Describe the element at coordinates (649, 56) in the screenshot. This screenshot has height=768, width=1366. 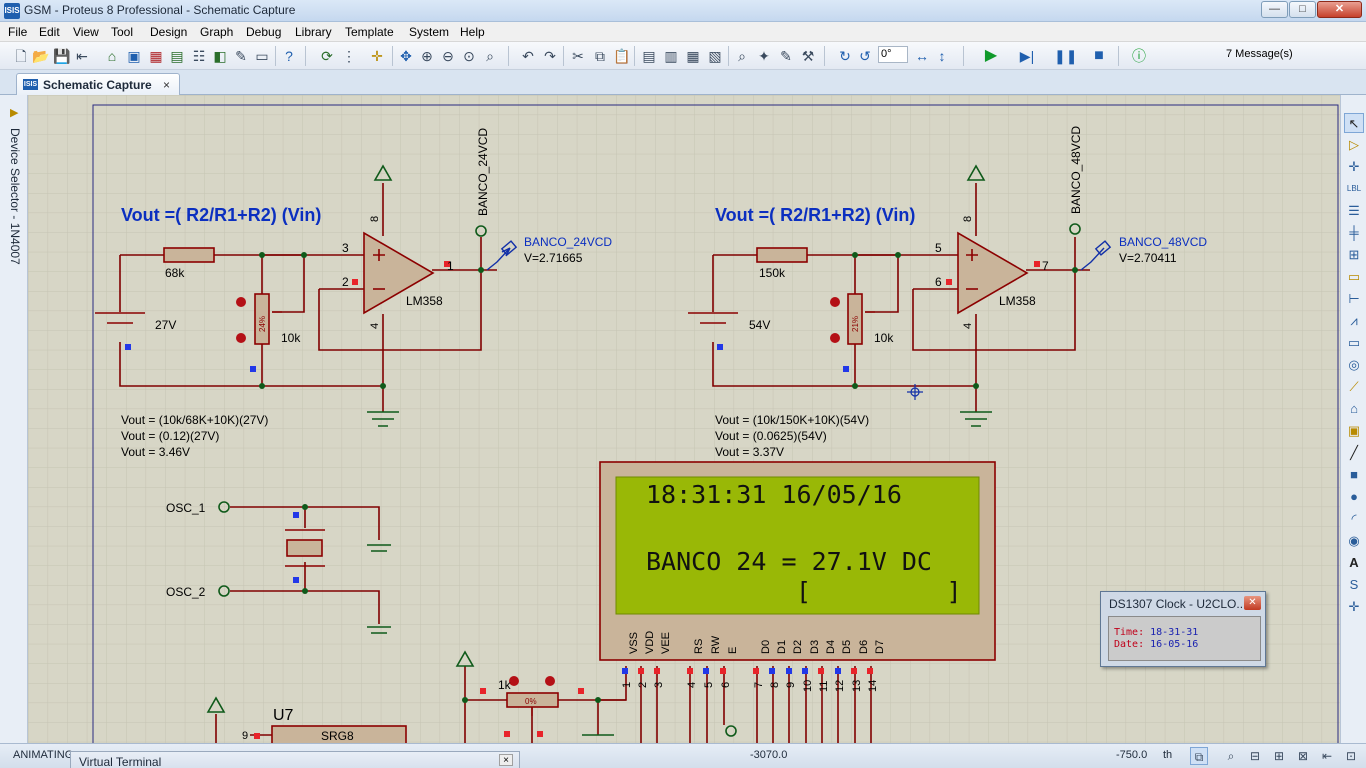
I see `block-copy-icon: ▤` at that location.